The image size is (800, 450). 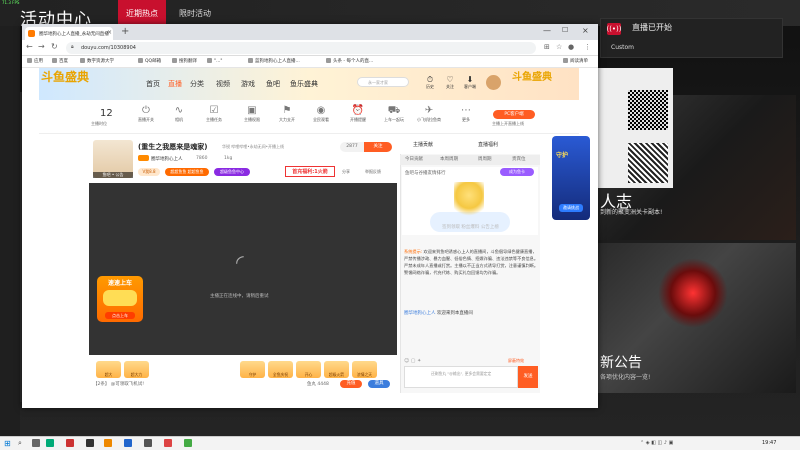 What do you see at coordinates (378, 147) in the screenshot?
I see `follow-button: 关注` at bounding box center [378, 147].